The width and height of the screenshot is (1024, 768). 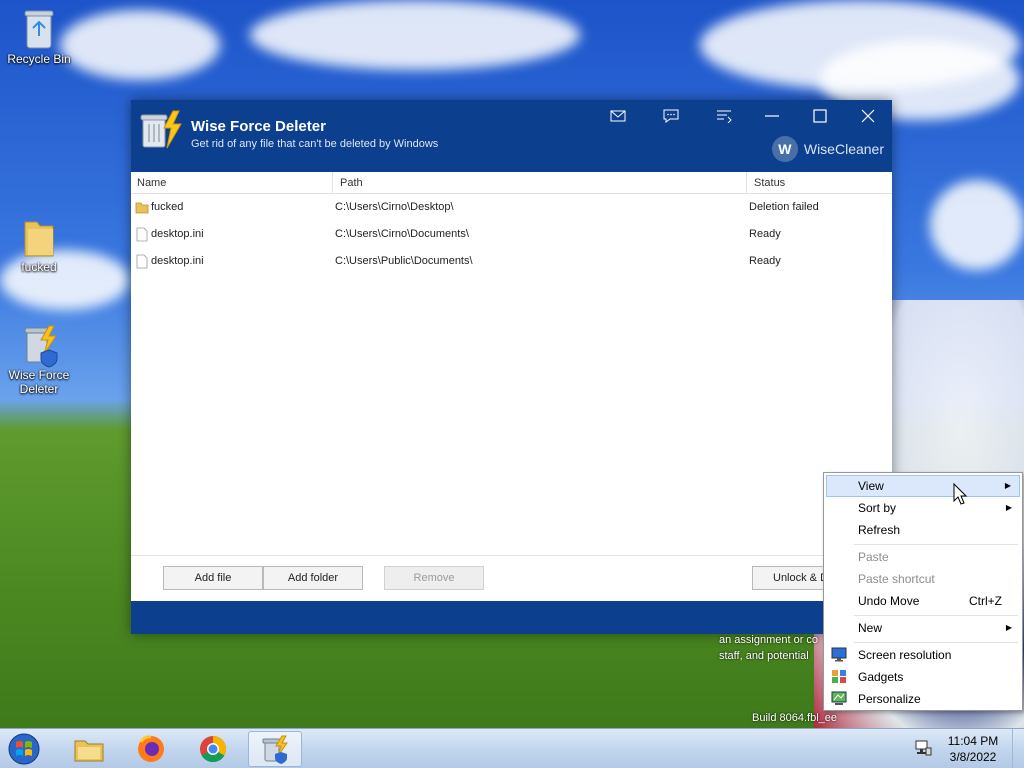 I want to click on wisecleaner-brand: W WiseCleaner, so click(x=827, y=149).